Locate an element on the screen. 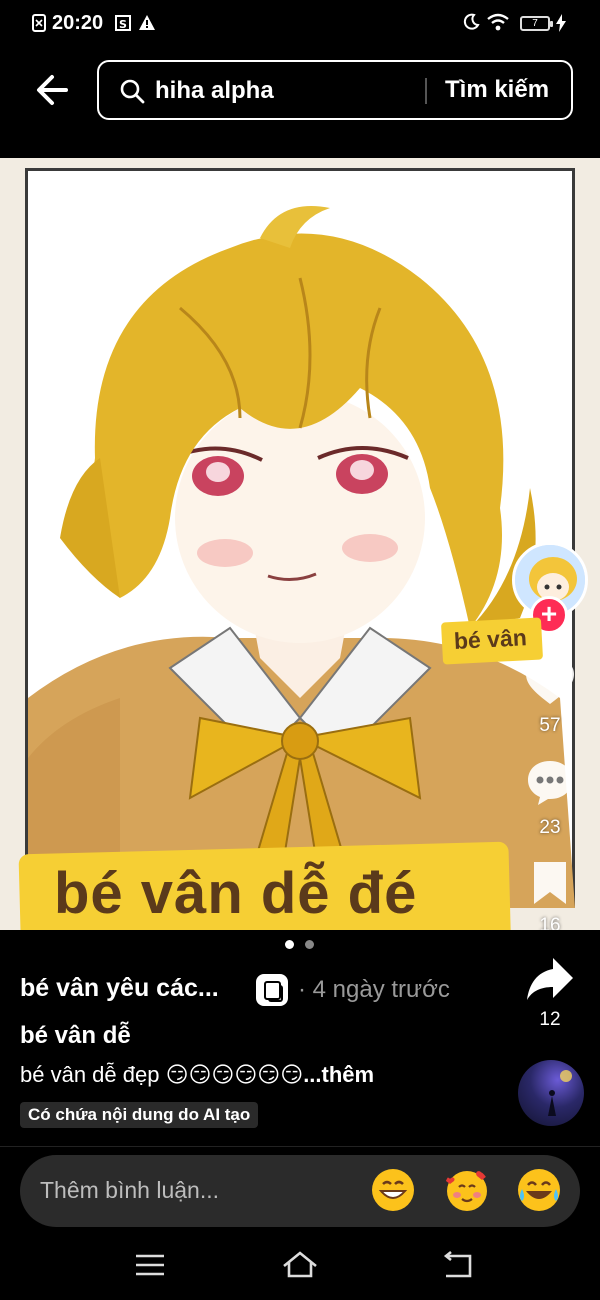 The image size is (600, 1300). like-count: 57 is located at coordinates (550, 725).